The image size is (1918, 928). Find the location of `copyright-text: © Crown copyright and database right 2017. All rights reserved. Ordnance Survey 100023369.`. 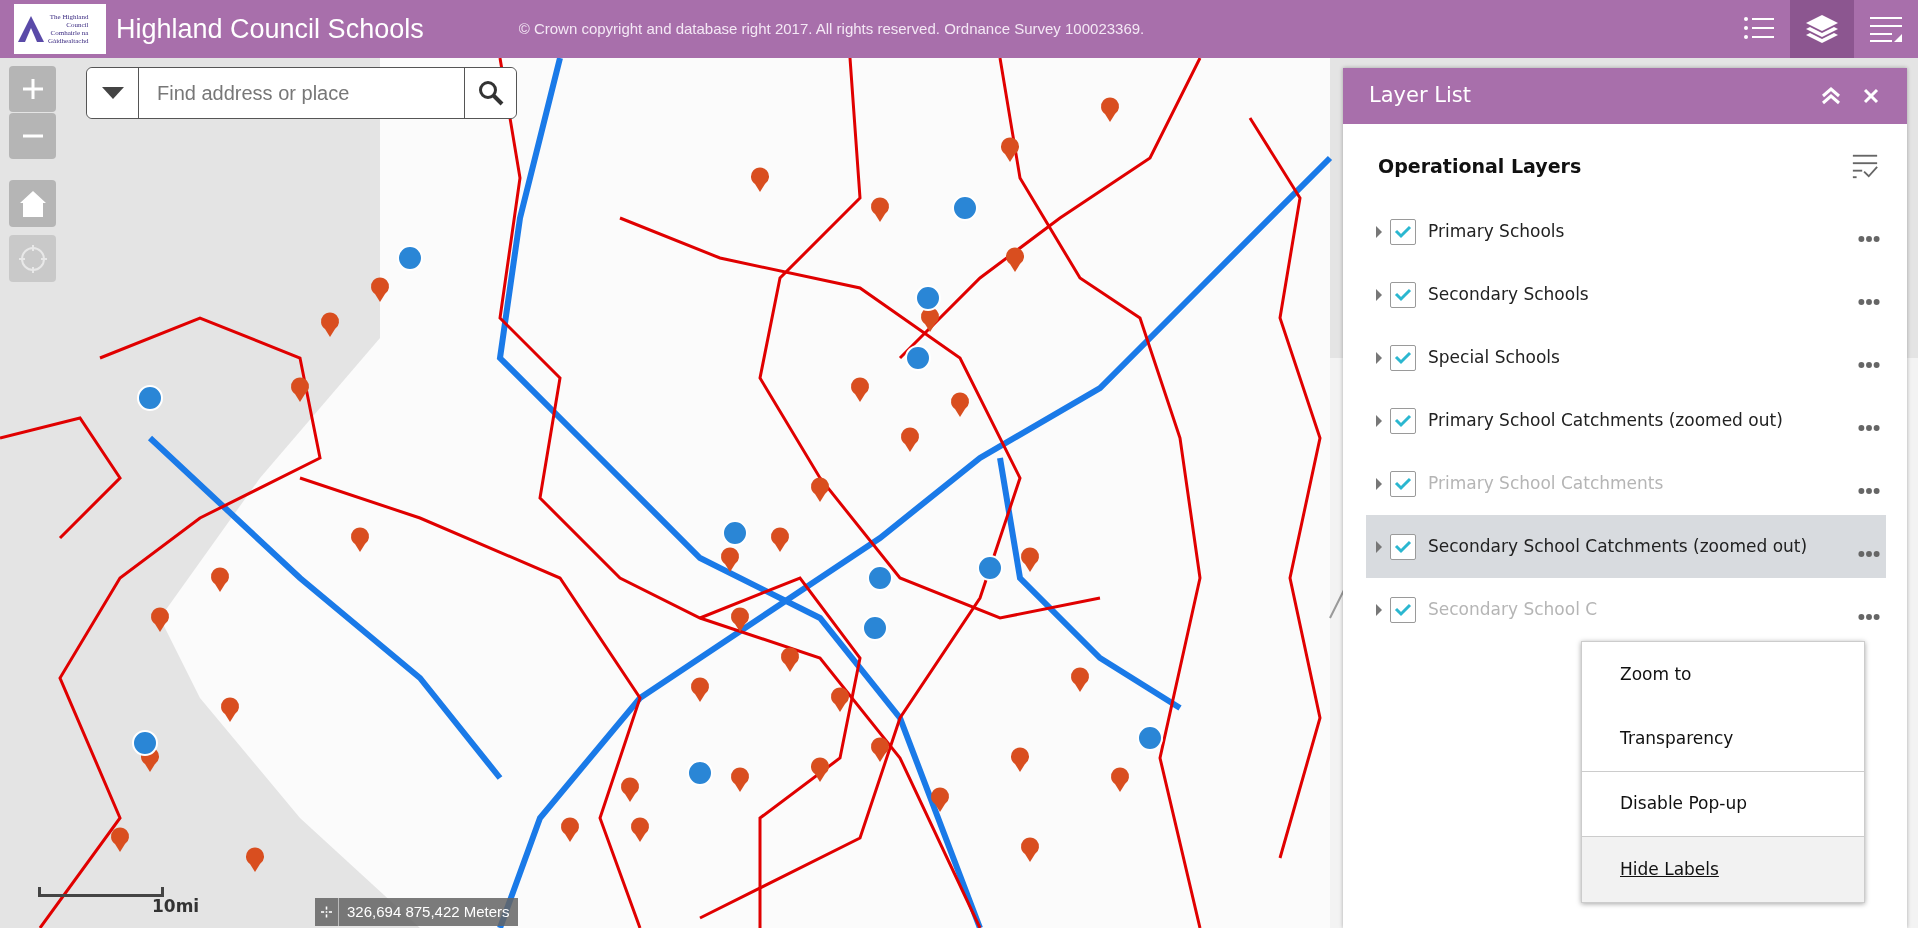

copyright-text: © Crown copyright and database right 2017. All rights reserved. Ordnance Survey 100023369. is located at coordinates (832, 28).